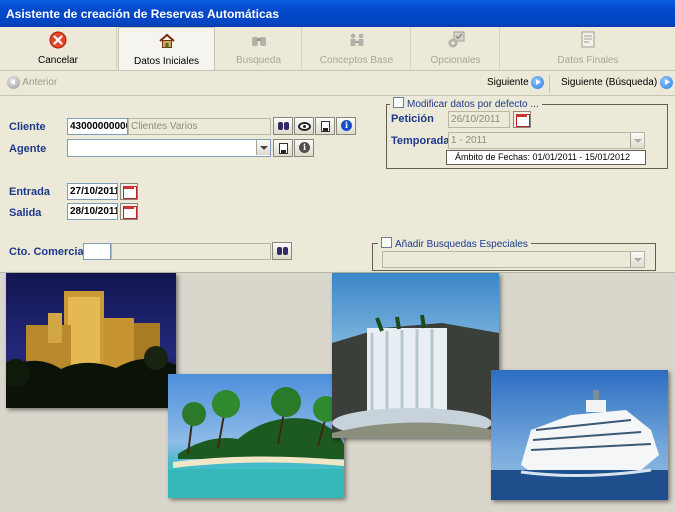 The image size is (675, 512). I want to click on previous-button-label: Anterior, so click(40, 83).